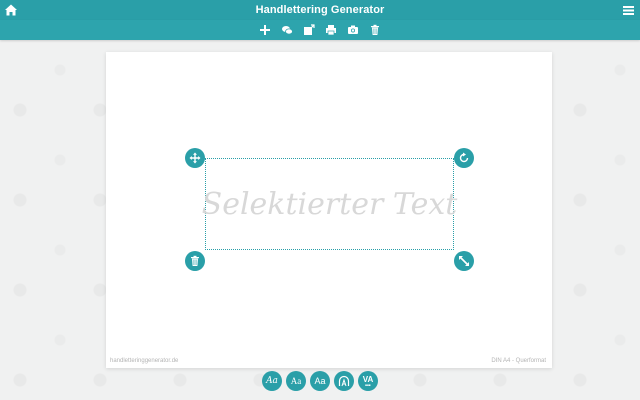 This screenshot has height=400, width=640. What do you see at coordinates (464, 158) in the screenshot?
I see `rotate-icon` at bounding box center [464, 158].